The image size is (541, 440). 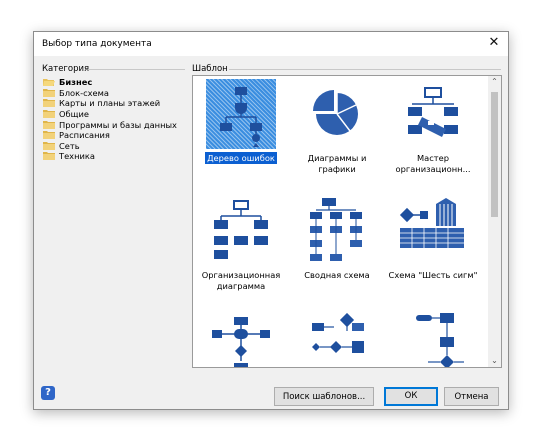 What do you see at coordinates (115, 114) in the screenshot?
I see `category-item-general: Общие` at bounding box center [115, 114].